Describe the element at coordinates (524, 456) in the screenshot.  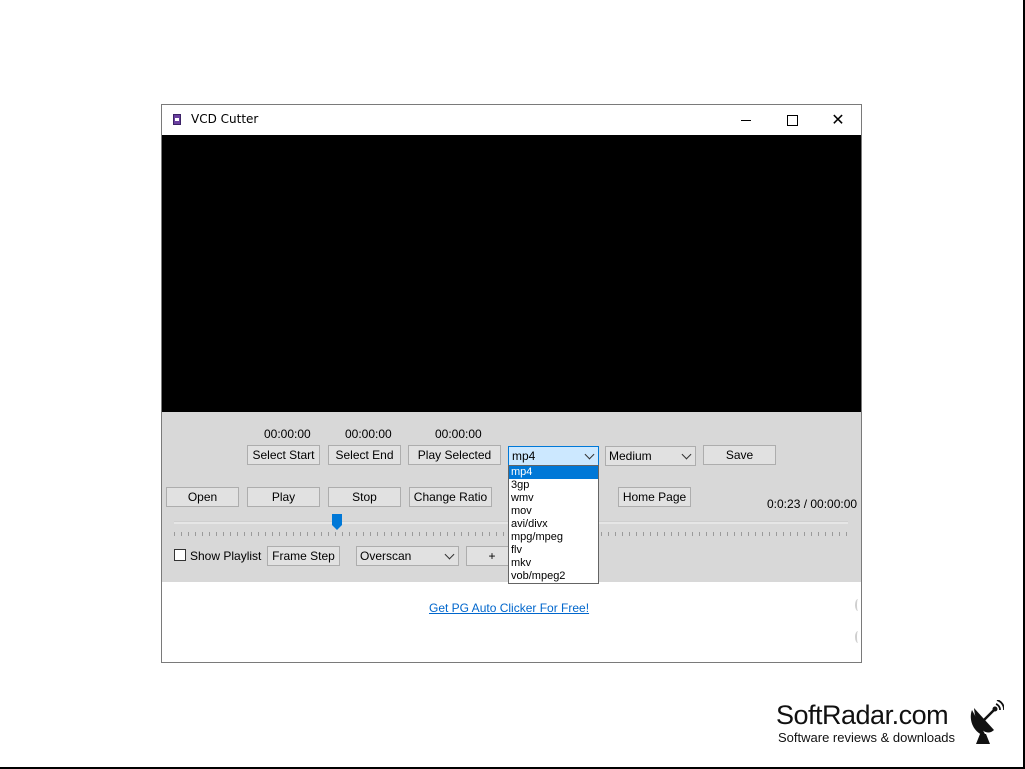
I see `format-select-value: mp4` at that location.